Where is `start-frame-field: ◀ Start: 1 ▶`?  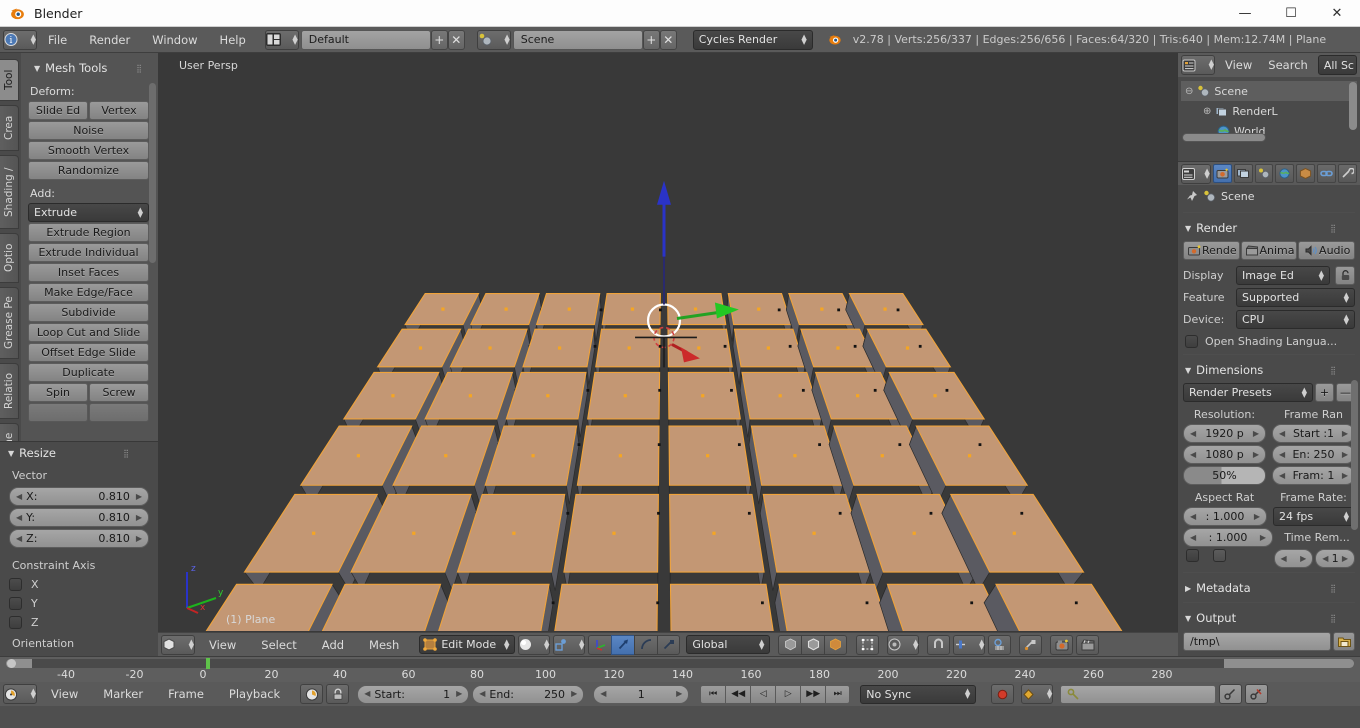
start-frame-field: ◀ Start: 1 ▶ is located at coordinates (413, 694).